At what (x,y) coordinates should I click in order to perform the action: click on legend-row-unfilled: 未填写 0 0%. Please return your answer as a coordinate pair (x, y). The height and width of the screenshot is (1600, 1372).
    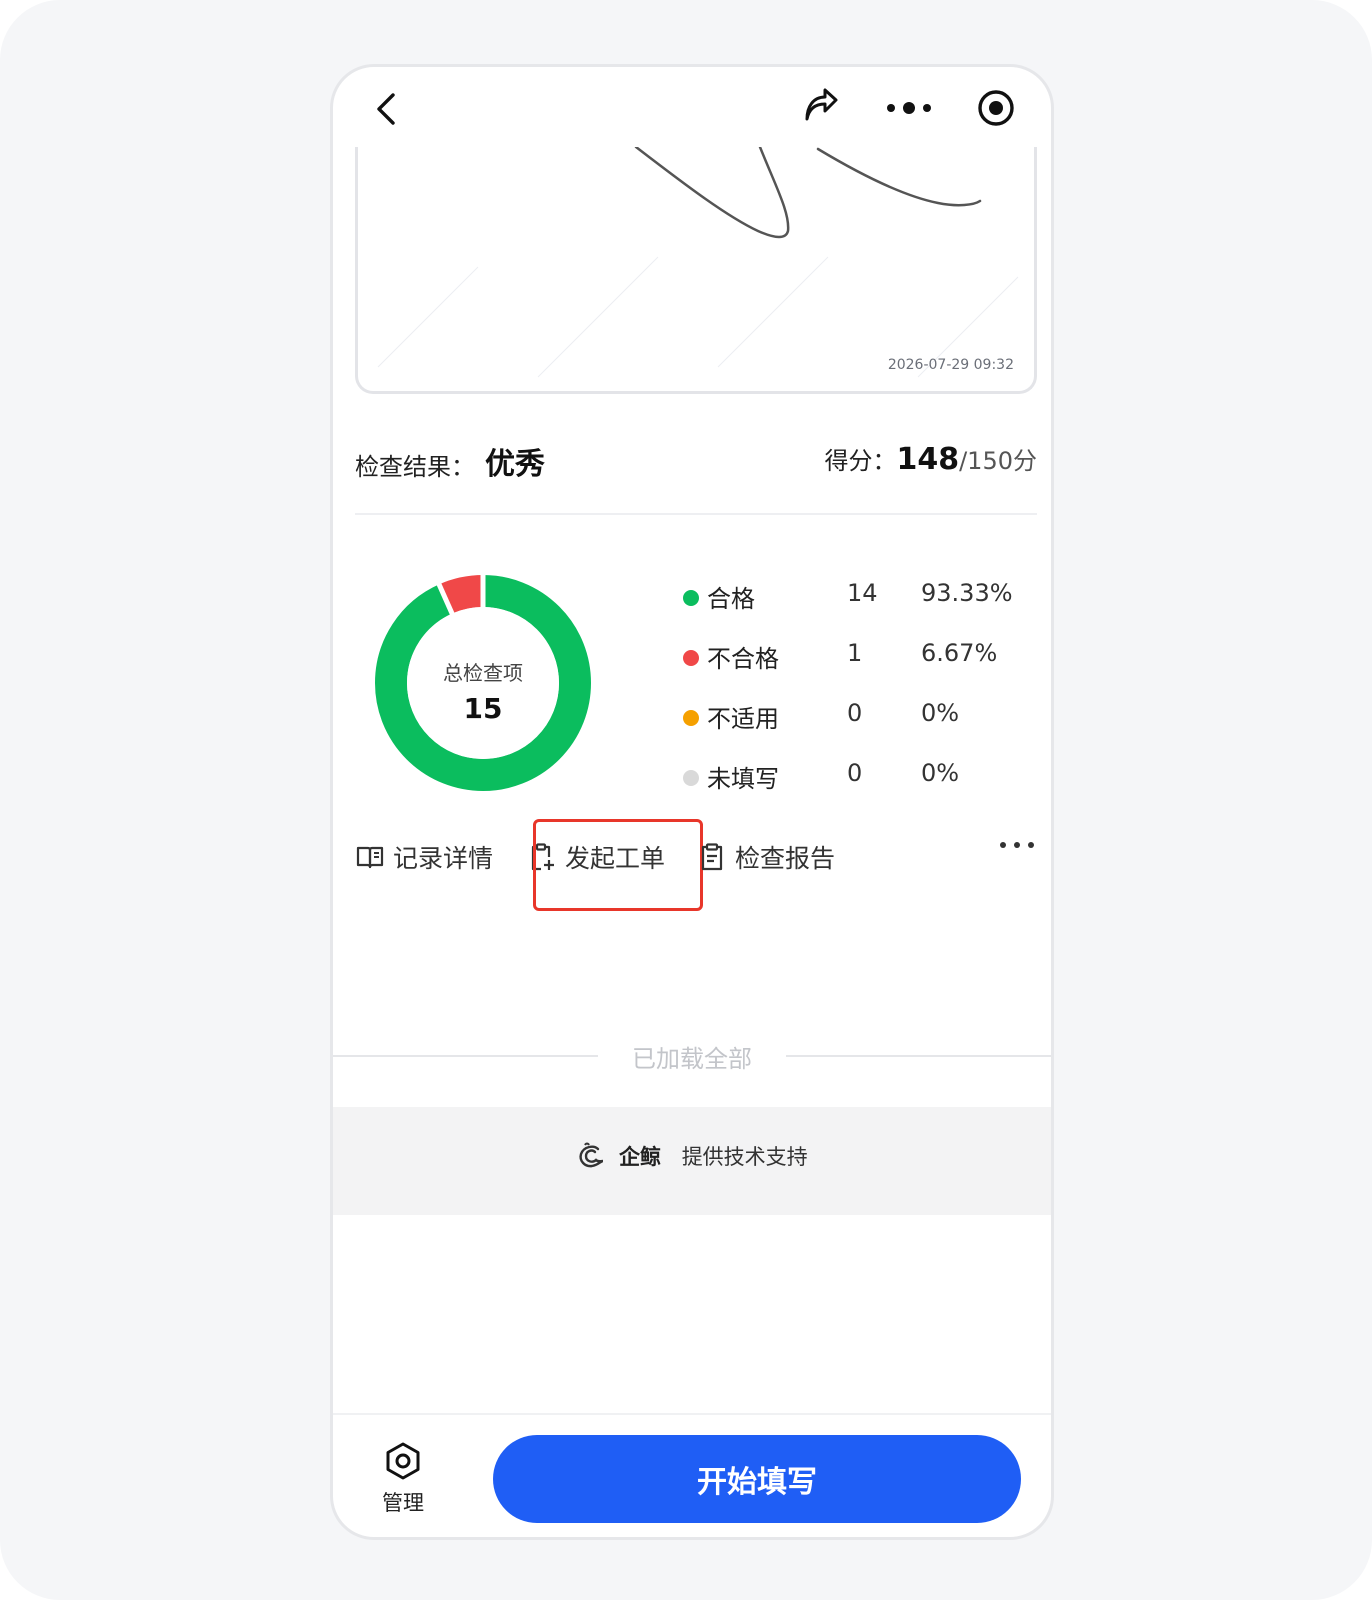
    Looking at the image, I should click on (863, 785).